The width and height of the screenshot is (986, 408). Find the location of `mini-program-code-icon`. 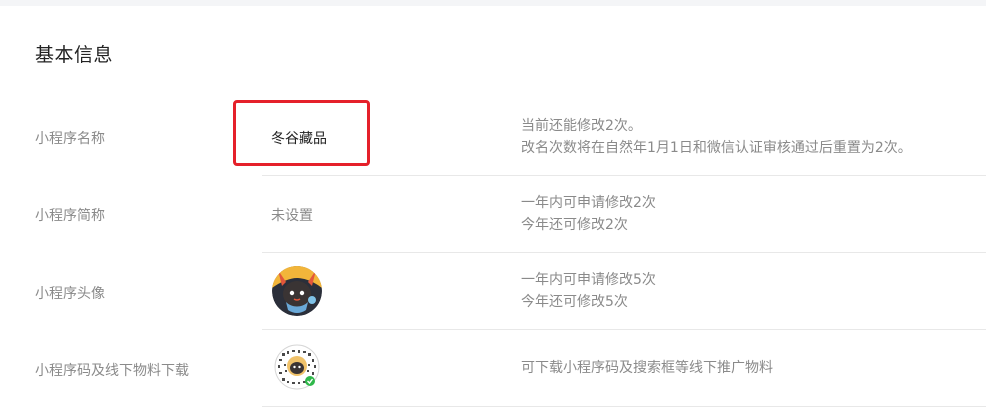

mini-program-code-icon is located at coordinates (297, 367).